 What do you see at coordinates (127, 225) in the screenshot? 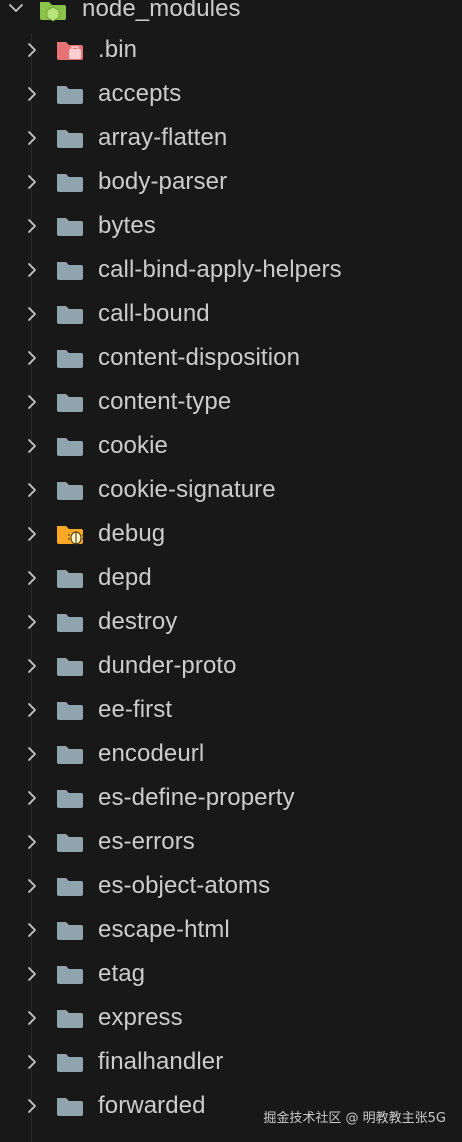
I see `tree-item-label: bytes` at bounding box center [127, 225].